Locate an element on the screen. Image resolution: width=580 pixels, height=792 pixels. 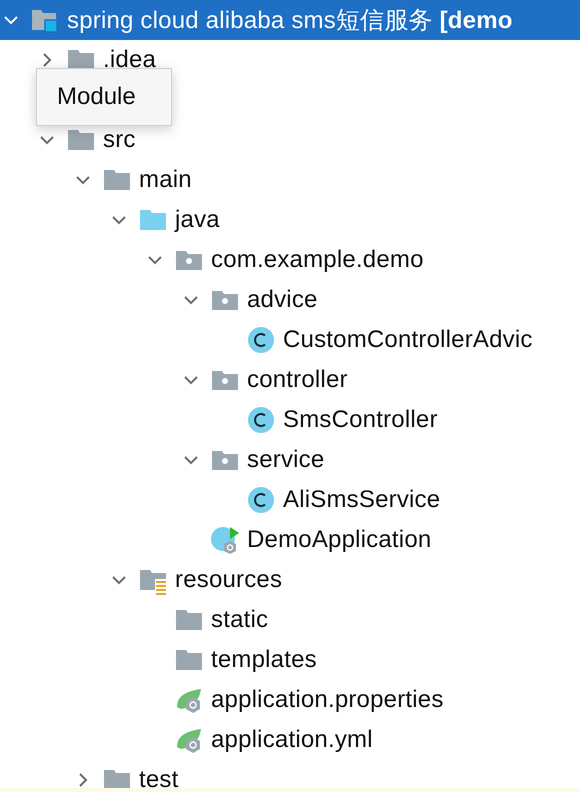
tree-label: main is located at coordinates (165, 180).